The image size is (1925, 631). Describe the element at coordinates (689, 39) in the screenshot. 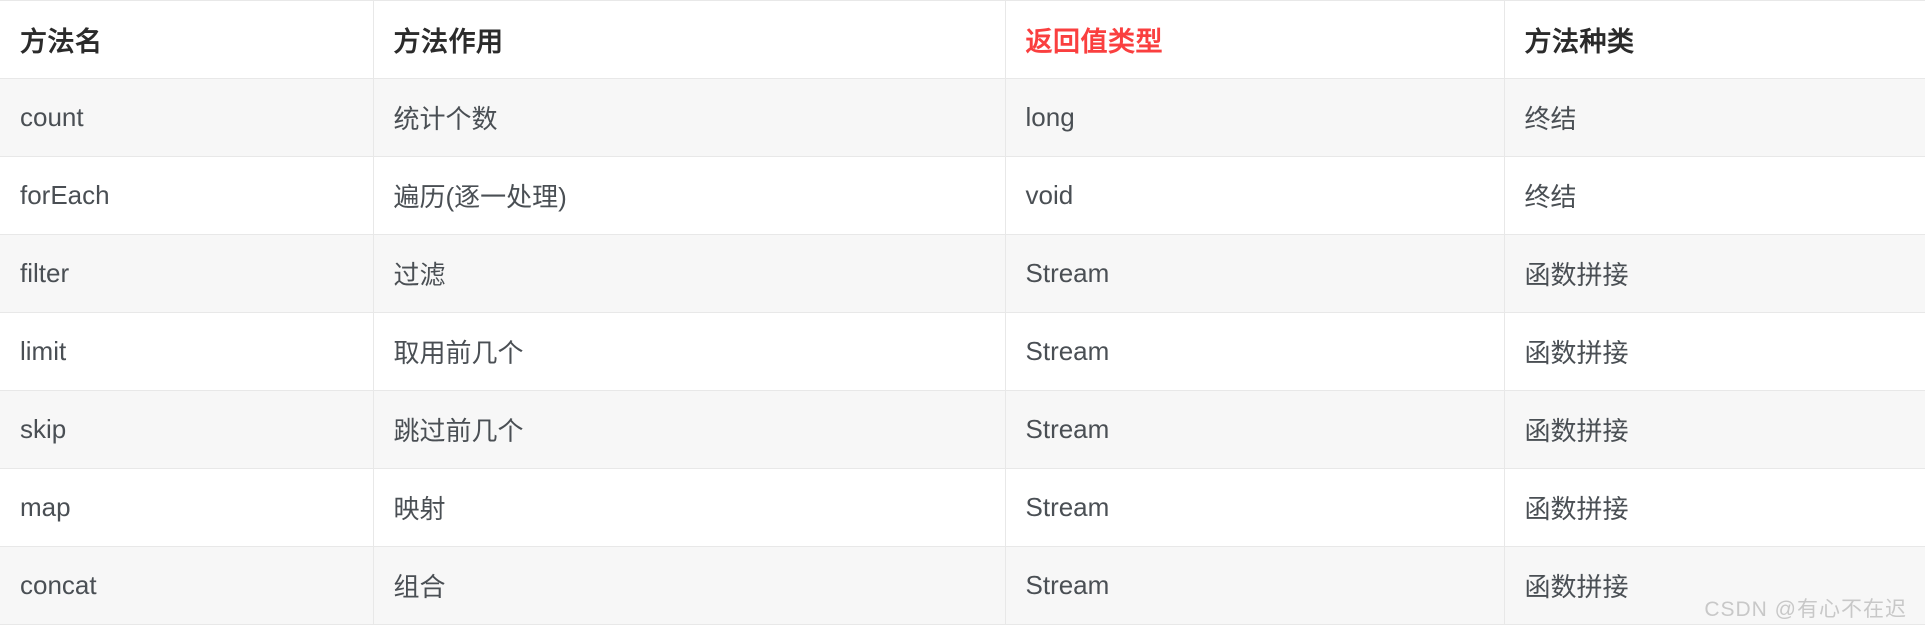

I see `column-header-method-purpose: 方法作用` at that location.